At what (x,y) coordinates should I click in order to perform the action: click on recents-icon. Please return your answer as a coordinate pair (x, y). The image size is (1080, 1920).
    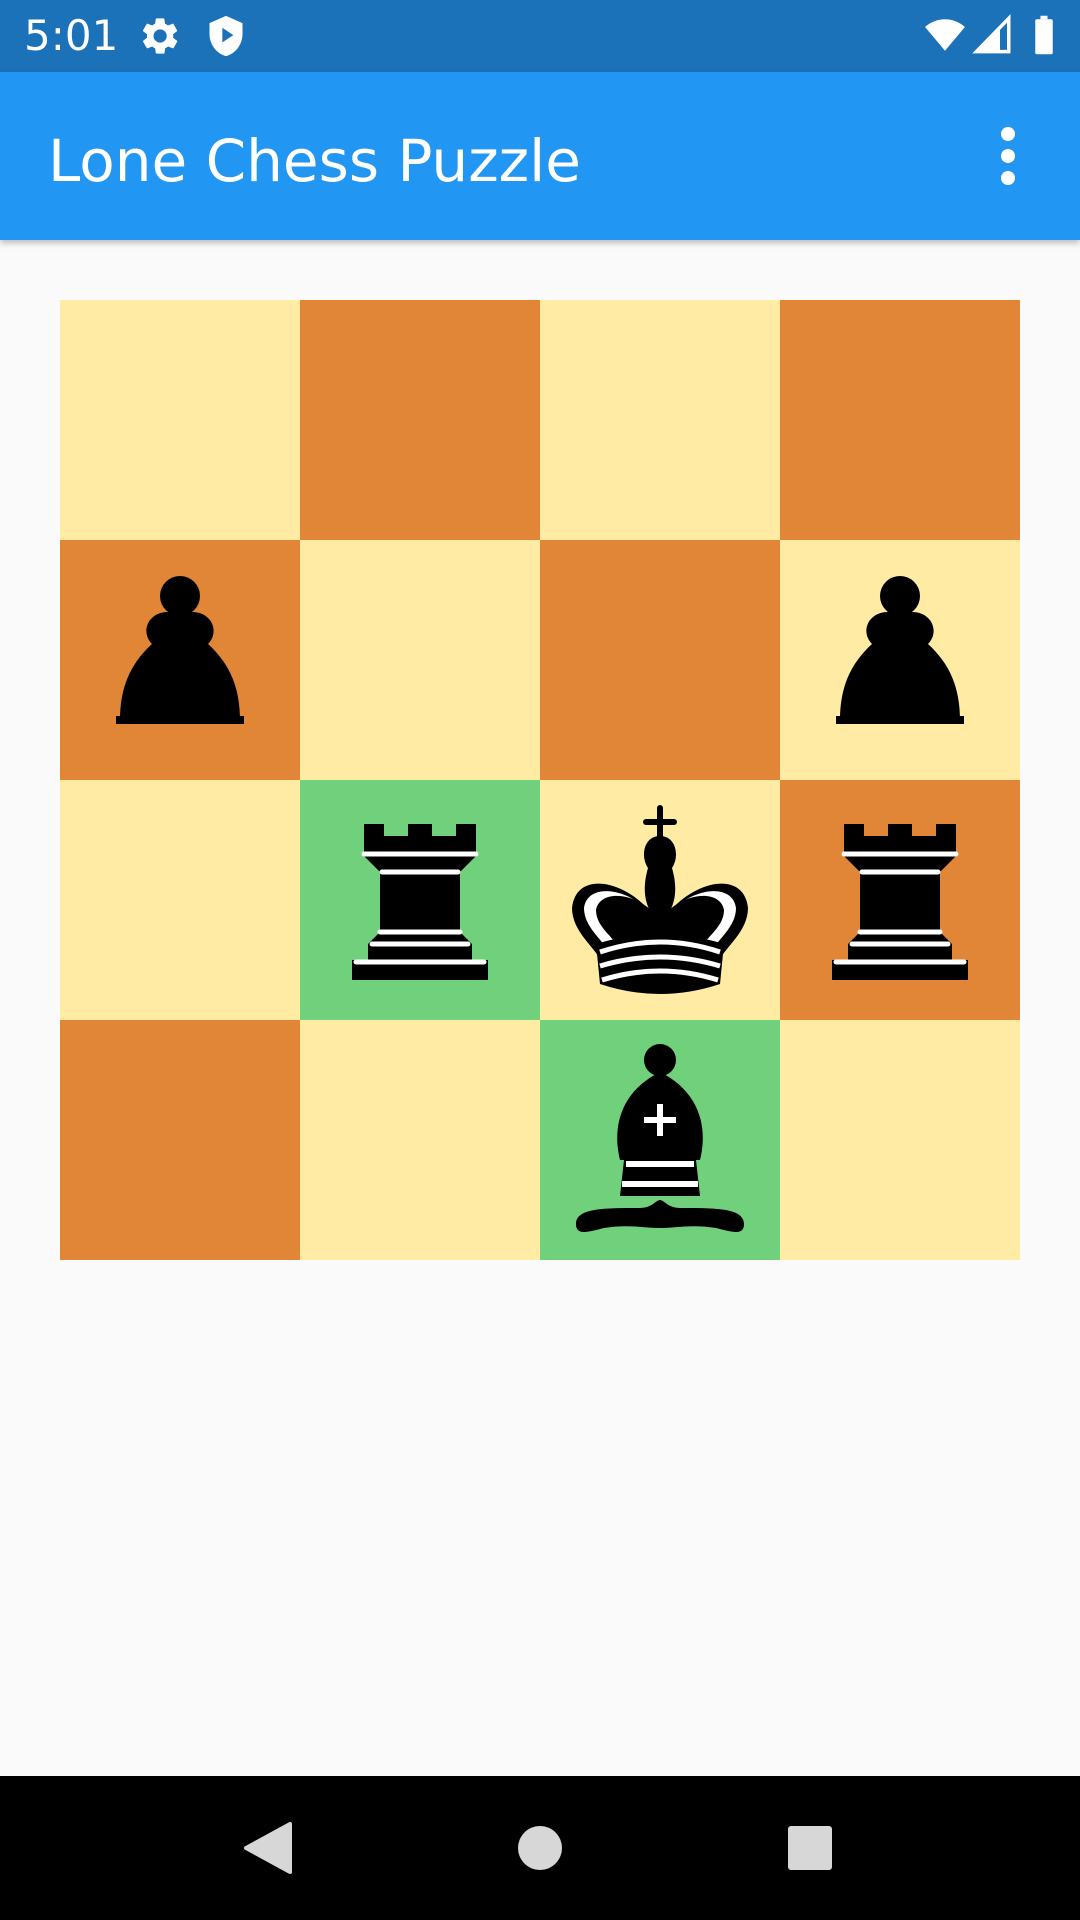
    Looking at the image, I should click on (810, 1848).